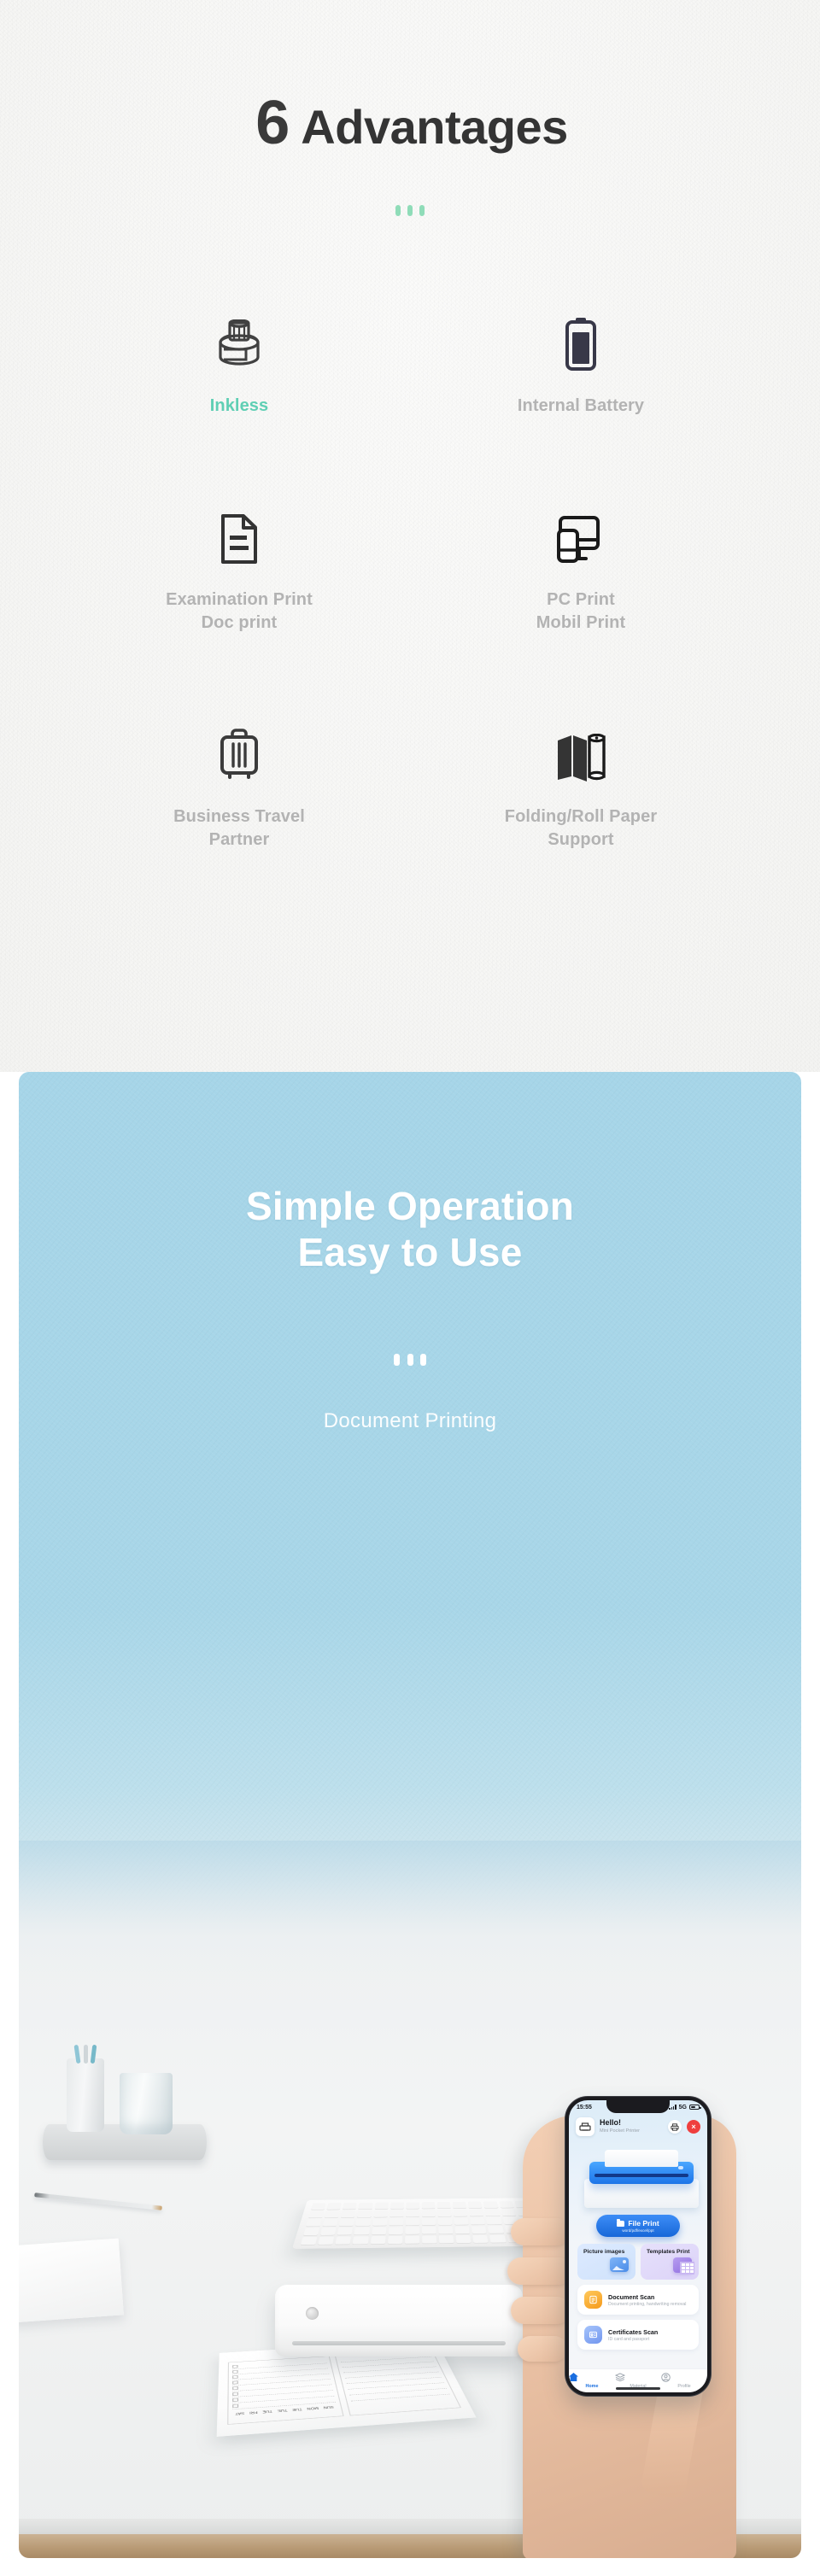  What do you see at coordinates (604, 2252) in the screenshot?
I see `card-label: Picture images` at bounding box center [604, 2252].